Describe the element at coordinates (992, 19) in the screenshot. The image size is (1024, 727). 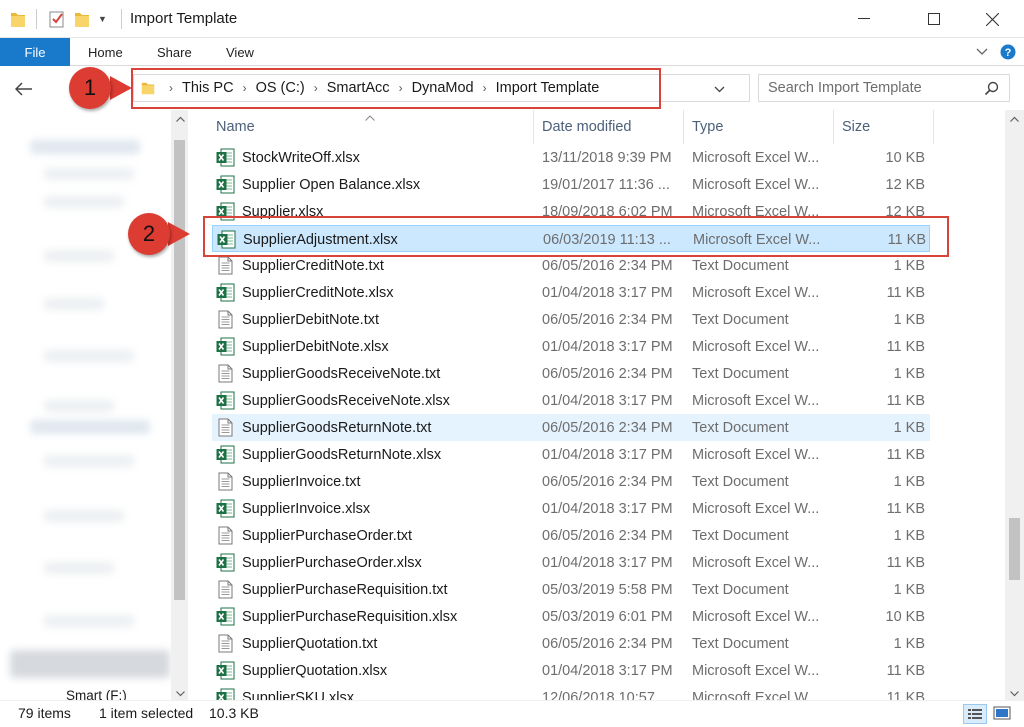
I see `close-button` at that location.